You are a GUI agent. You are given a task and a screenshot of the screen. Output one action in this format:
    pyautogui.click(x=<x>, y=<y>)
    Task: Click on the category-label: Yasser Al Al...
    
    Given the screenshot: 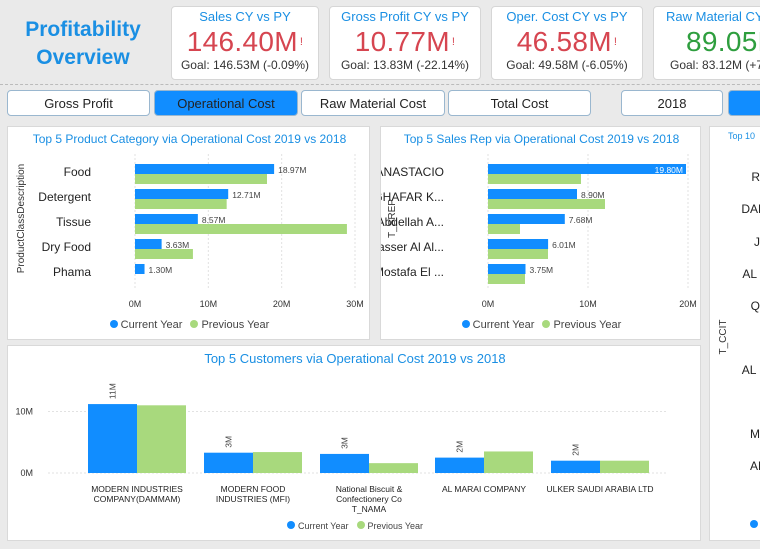 What is the action you would take?
    pyautogui.click(x=412, y=247)
    